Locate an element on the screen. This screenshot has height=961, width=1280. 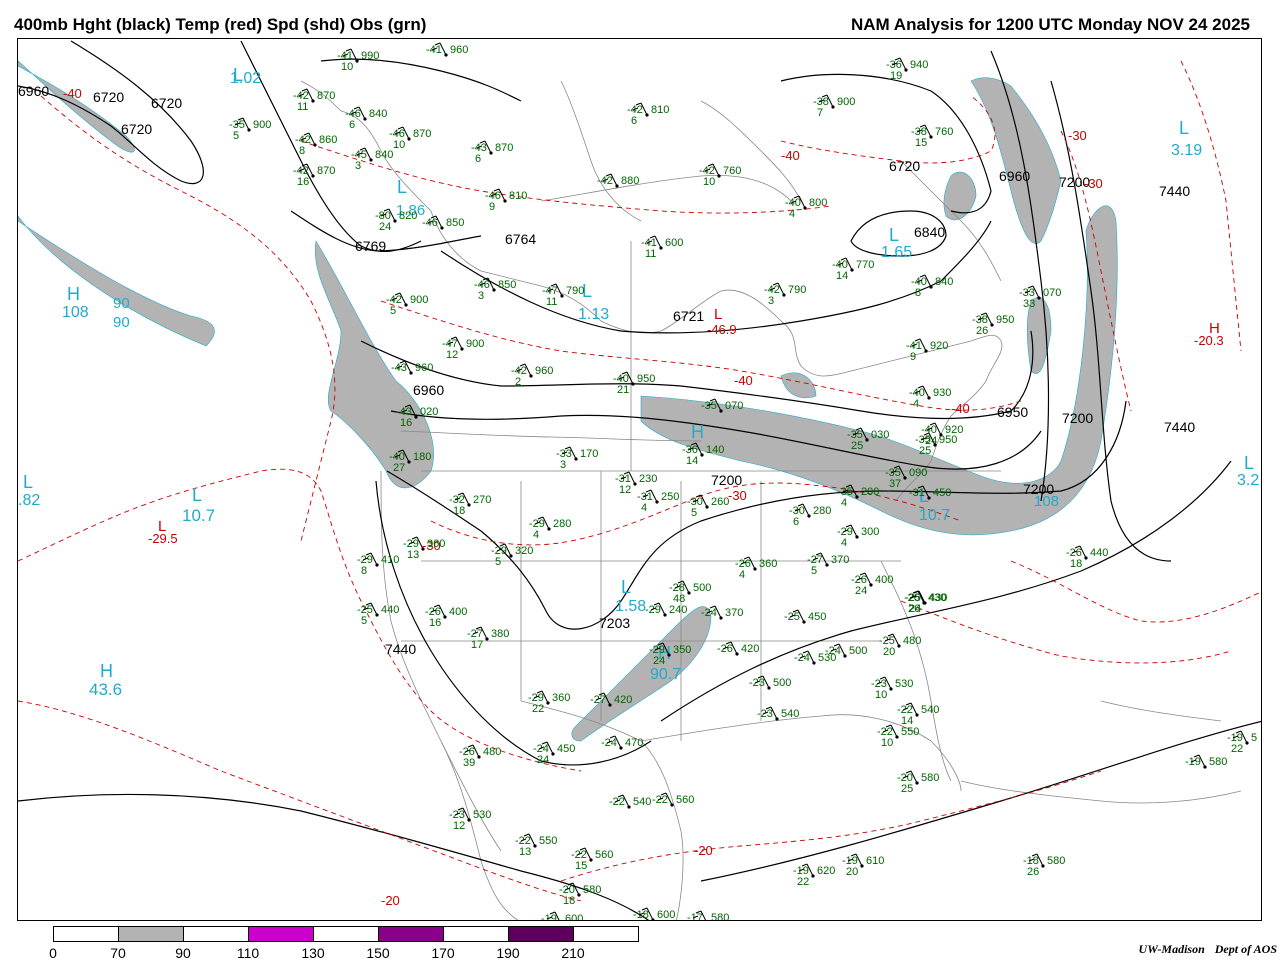
obs-height: 950 is located at coordinates (646, 379).